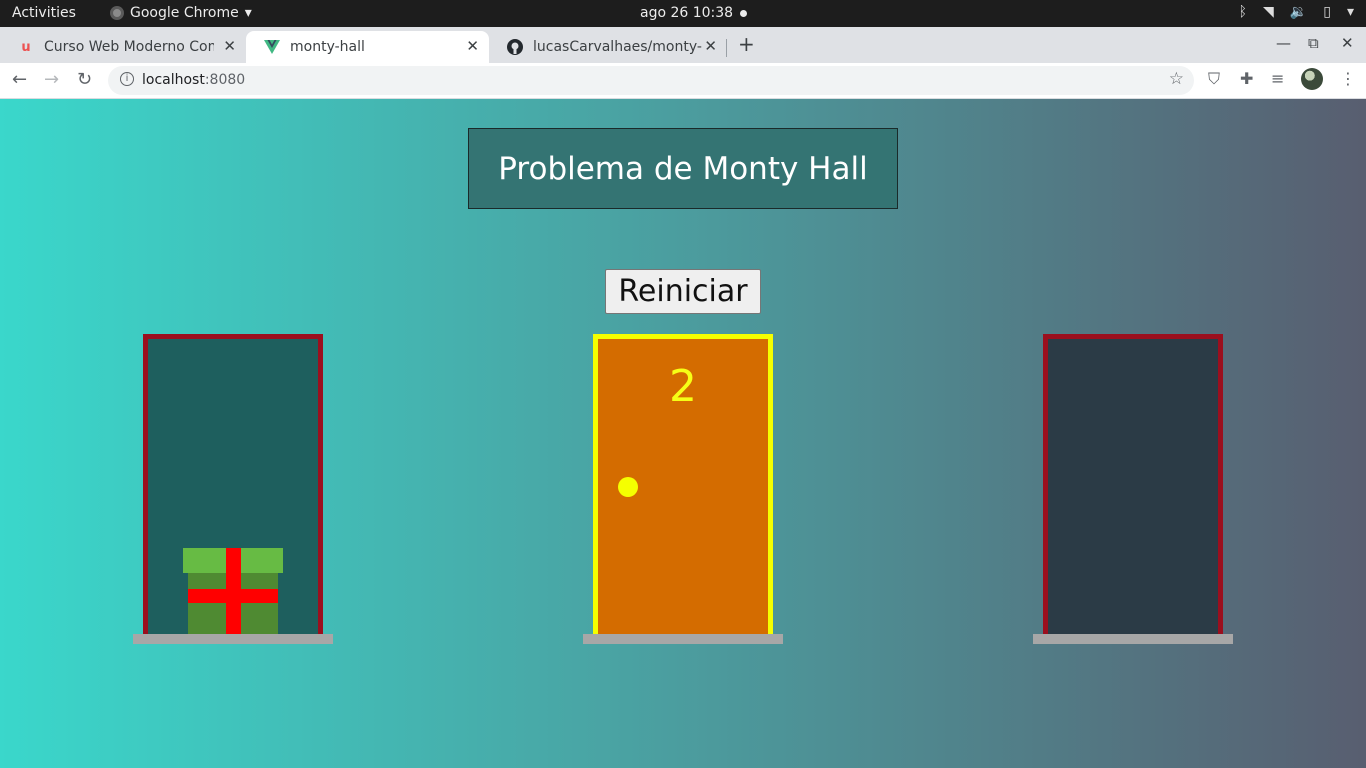 The width and height of the screenshot is (1366, 768). Describe the element at coordinates (84, 79) in the screenshot. I see `reload-button: ↻` at that location.